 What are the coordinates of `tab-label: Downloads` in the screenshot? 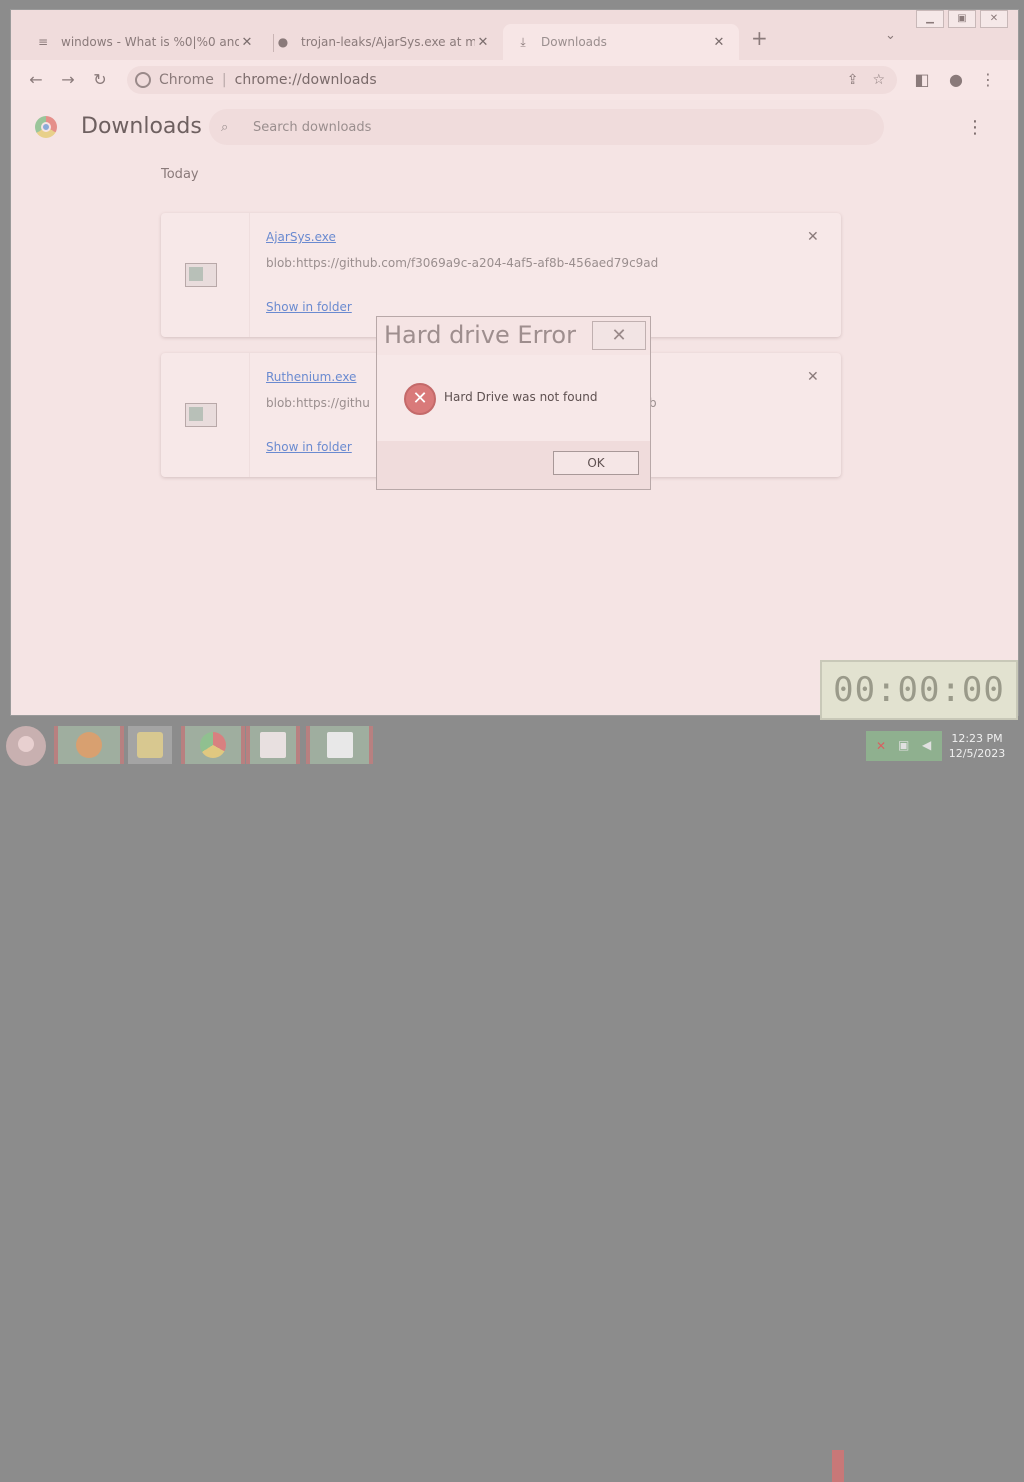 It's located at (574, 42).